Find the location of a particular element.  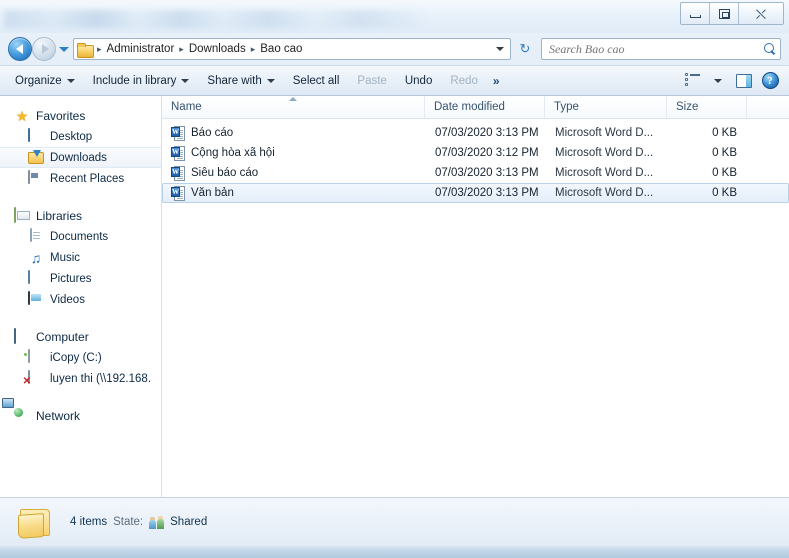

address-bar-row: ▸ Administrator ▸ Downloads ▸ Bao cao ↻ is located at coordinates (394, 49).